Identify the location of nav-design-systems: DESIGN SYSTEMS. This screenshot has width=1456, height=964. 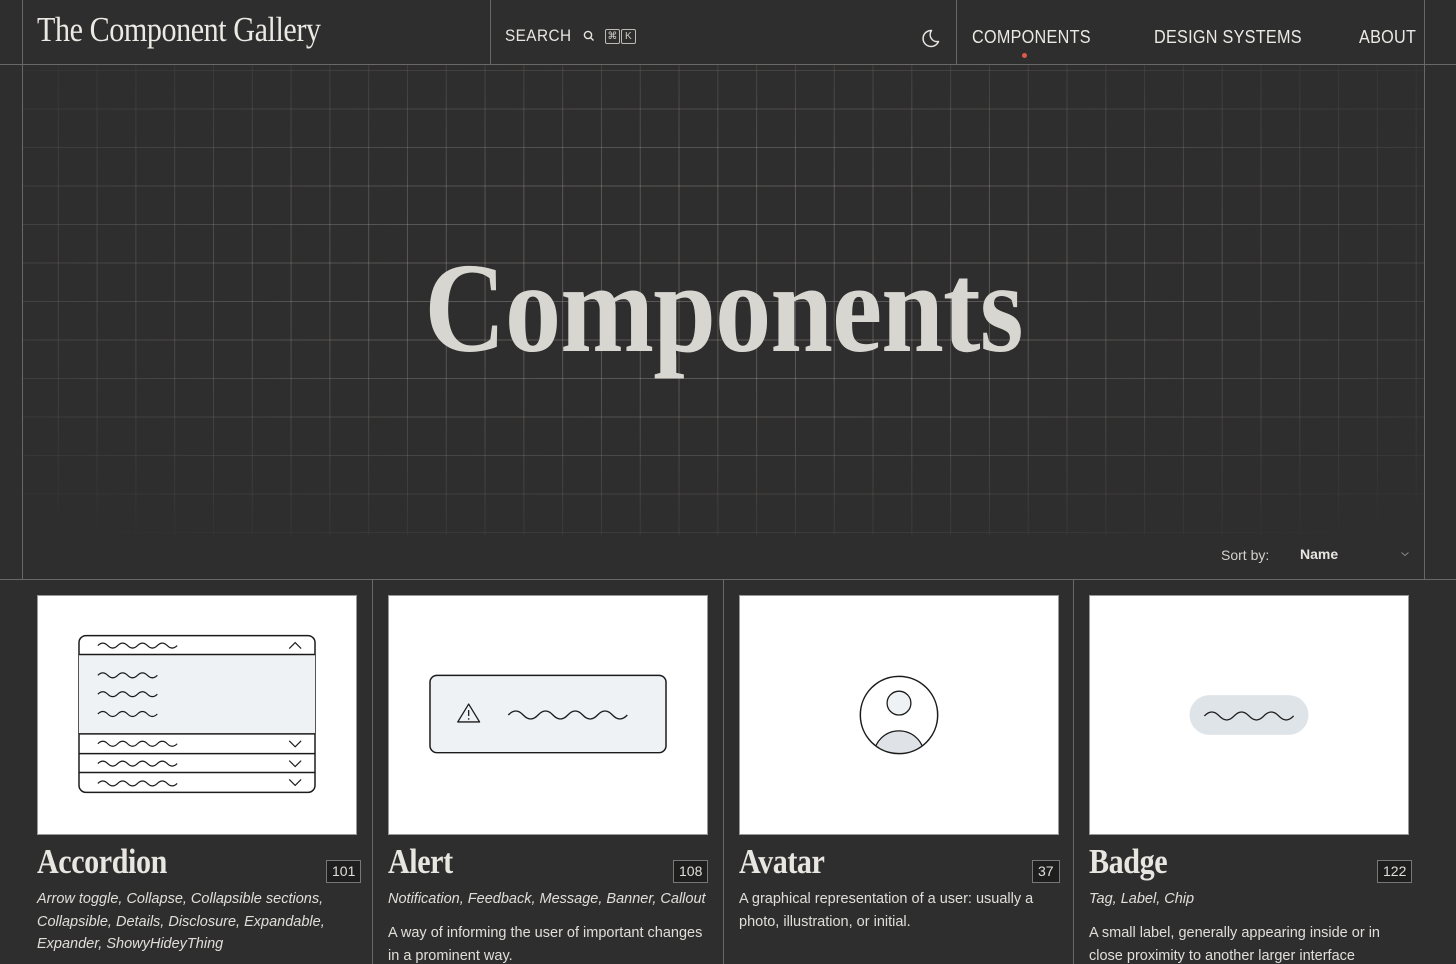
(1228, 37).